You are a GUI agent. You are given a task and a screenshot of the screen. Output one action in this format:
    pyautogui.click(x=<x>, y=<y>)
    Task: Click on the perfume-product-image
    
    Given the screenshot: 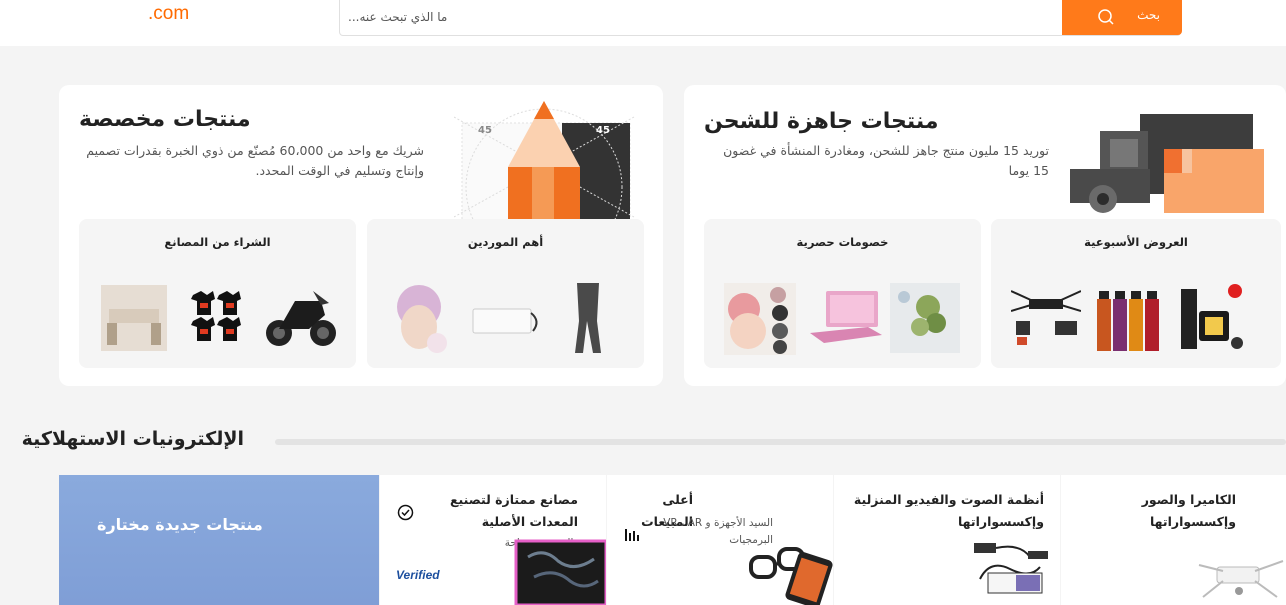 What is the action you would take?
    pyautogui.click(x=1128, y=321)
    